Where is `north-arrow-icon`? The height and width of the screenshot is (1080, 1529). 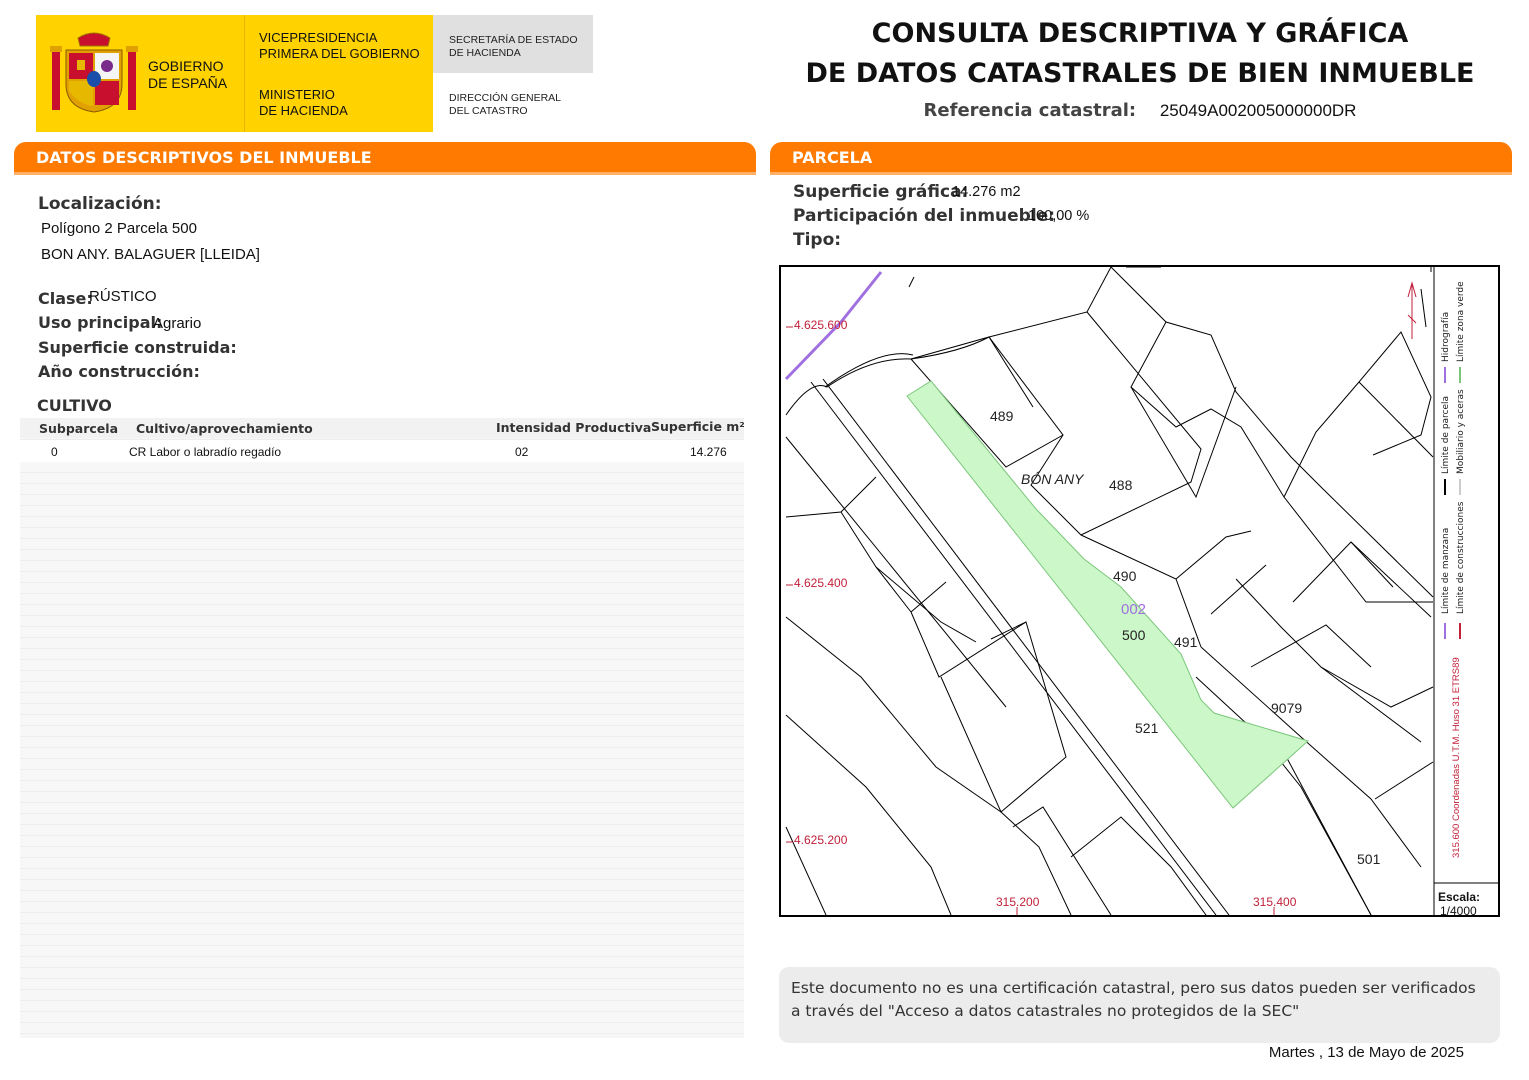 north-arrow-icon is located at coordinates (1412, 310).